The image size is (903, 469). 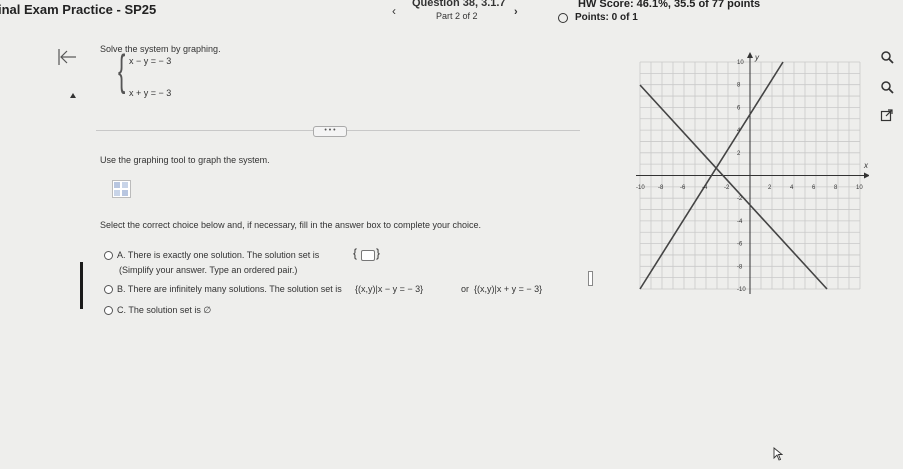 I want to click on x-tick-label: -8, so click(x=661, y=188).